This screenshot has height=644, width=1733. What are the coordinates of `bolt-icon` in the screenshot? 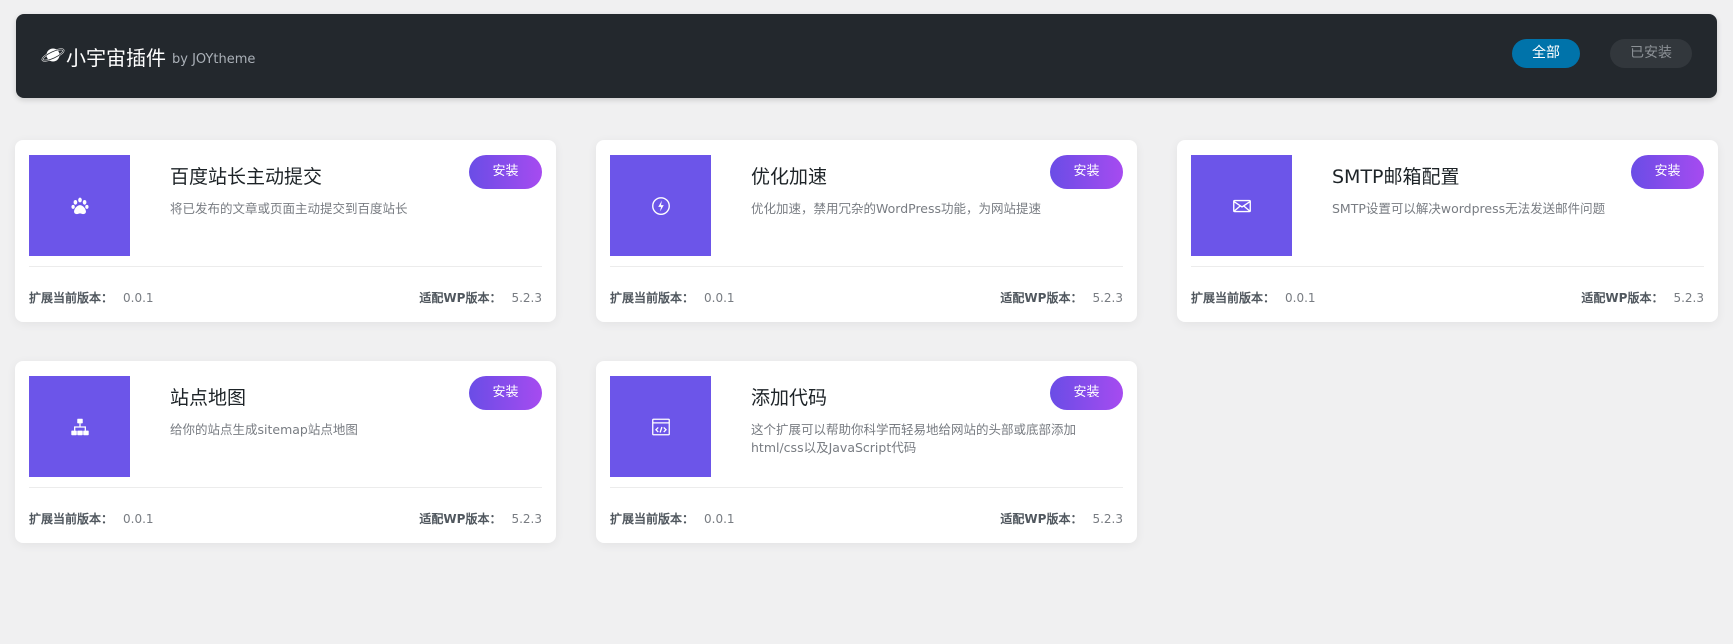 It's located at (660, 205).